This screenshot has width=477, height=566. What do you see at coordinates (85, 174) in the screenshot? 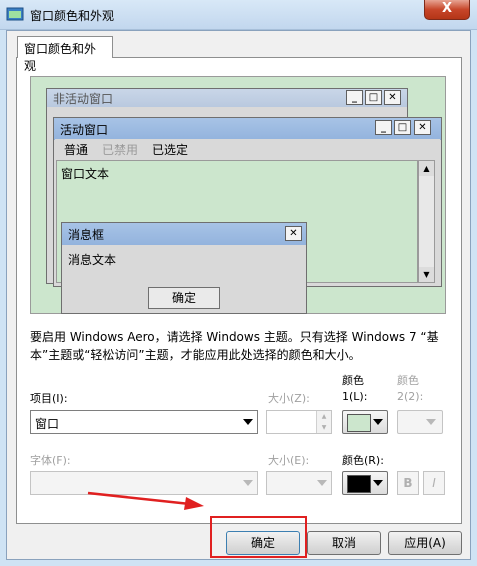
I see `window-text: 窗口文本` at bounding box center [85, 174].